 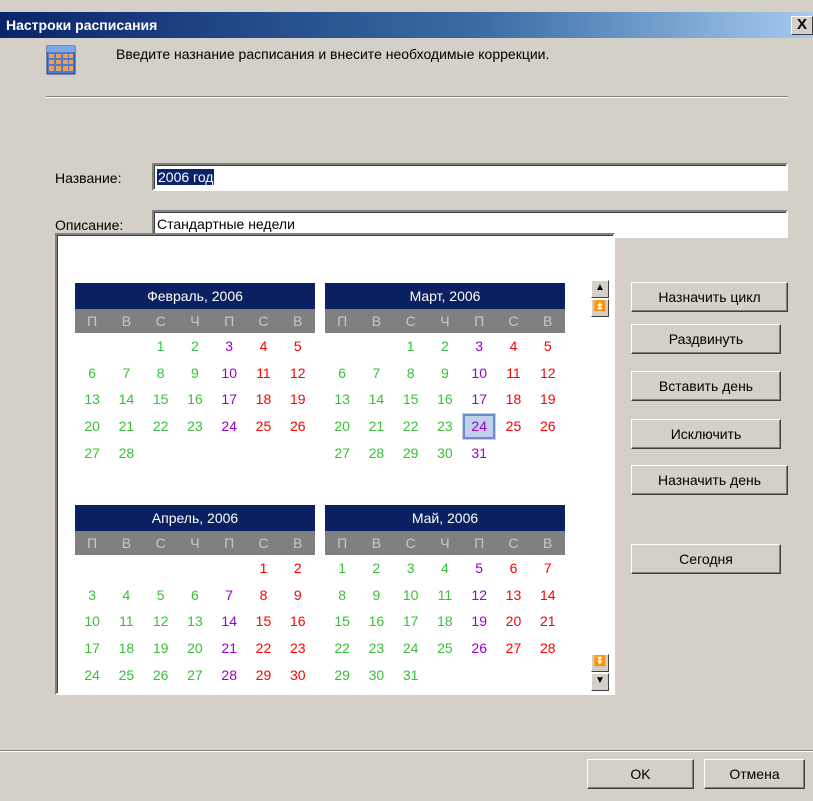 I want to click on scroll-up-button: ▲, so click(x=600, y=289).